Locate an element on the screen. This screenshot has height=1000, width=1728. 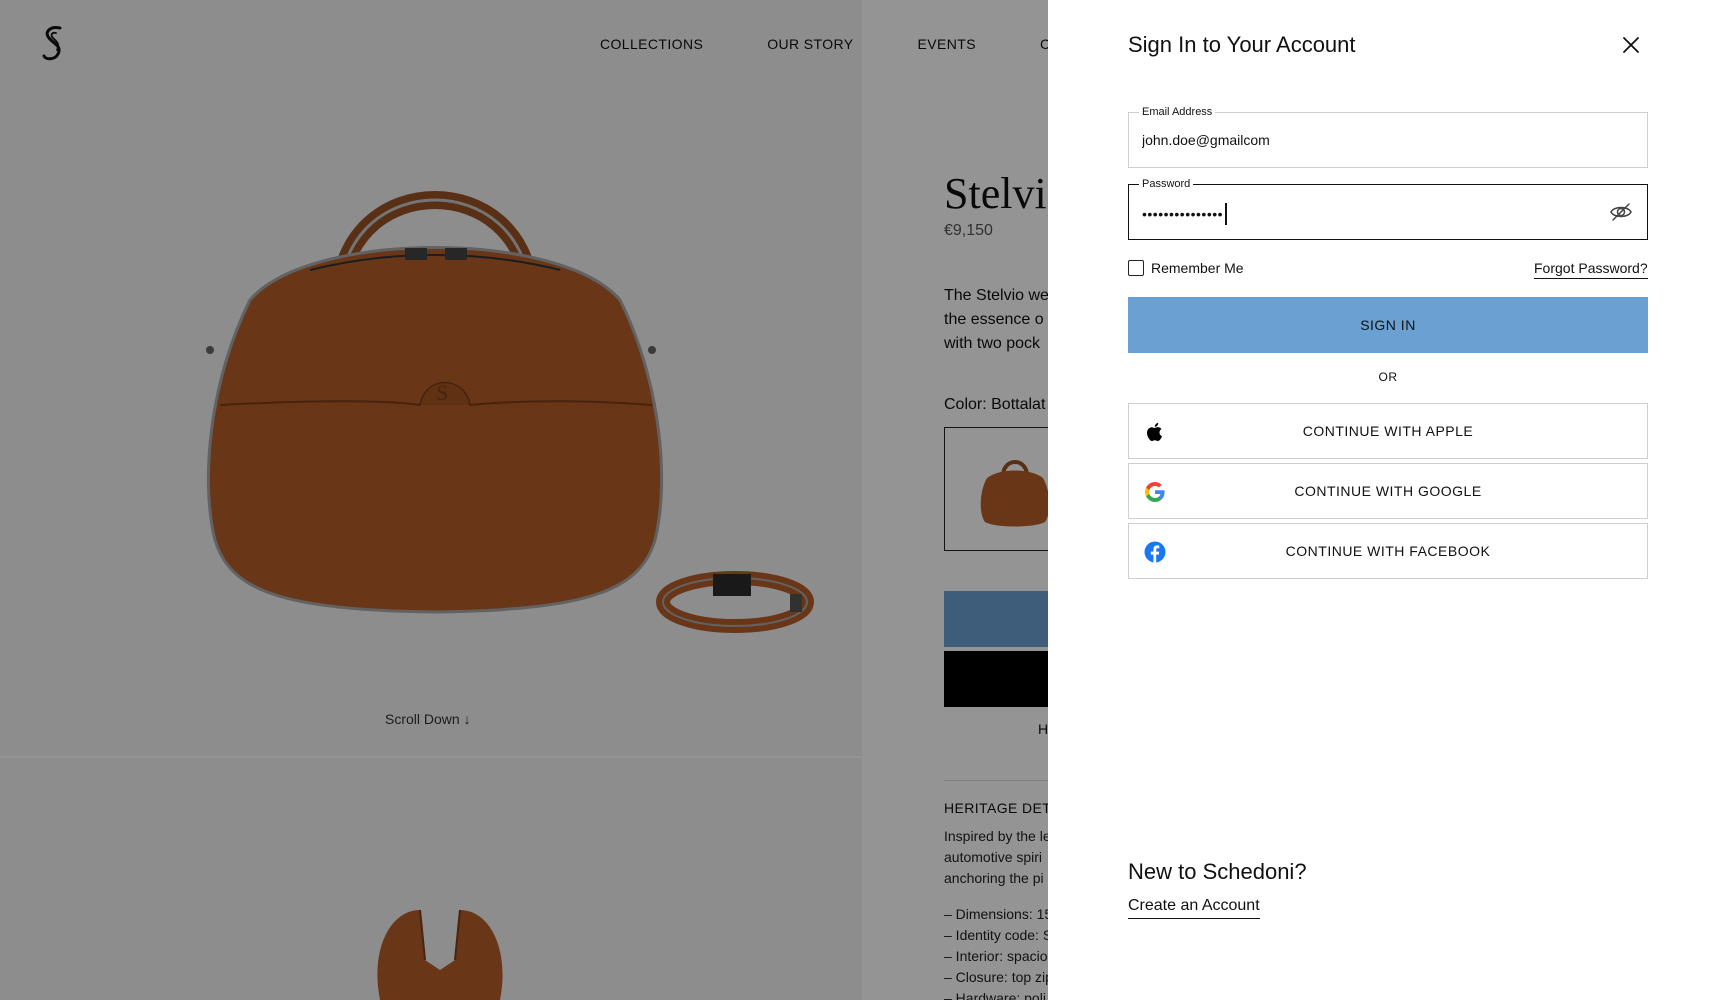
remember-me-label: Remember Me is located at coordinates (1197, 268).